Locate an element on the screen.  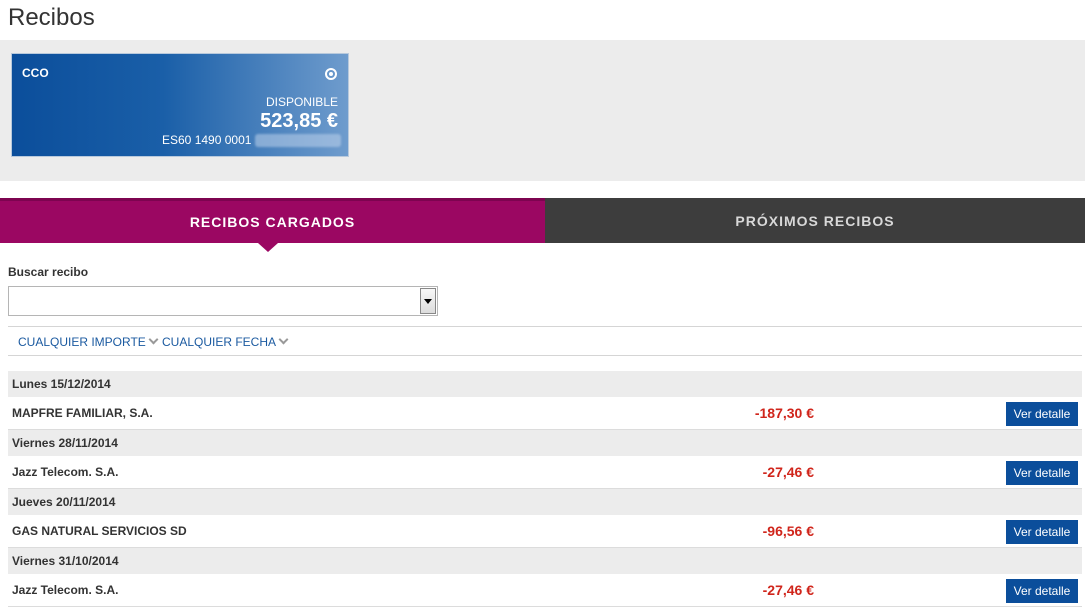
account-balance: 523,85 € is located at coordinates (299, 121).